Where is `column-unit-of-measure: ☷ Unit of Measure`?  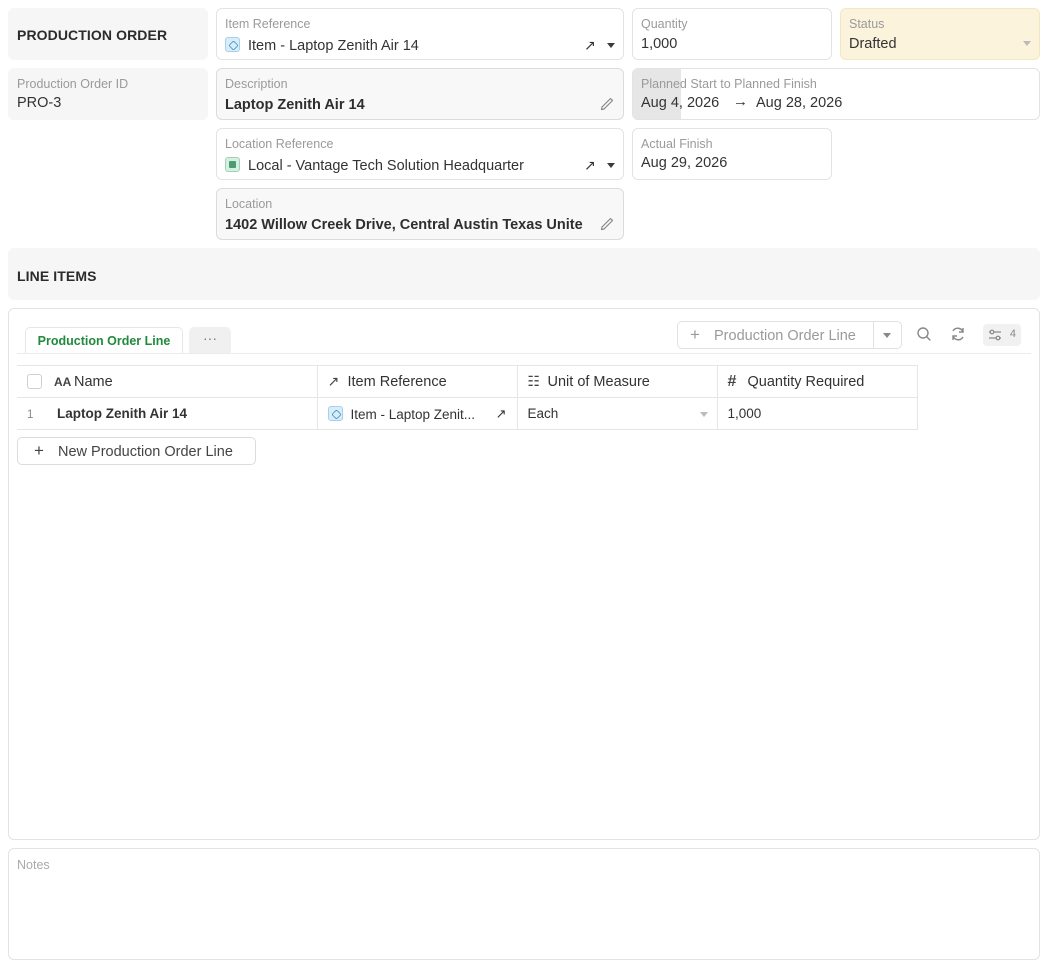 column-unit-of-measure: ☷ Unit of Measure is located at coordinates (617, 381).